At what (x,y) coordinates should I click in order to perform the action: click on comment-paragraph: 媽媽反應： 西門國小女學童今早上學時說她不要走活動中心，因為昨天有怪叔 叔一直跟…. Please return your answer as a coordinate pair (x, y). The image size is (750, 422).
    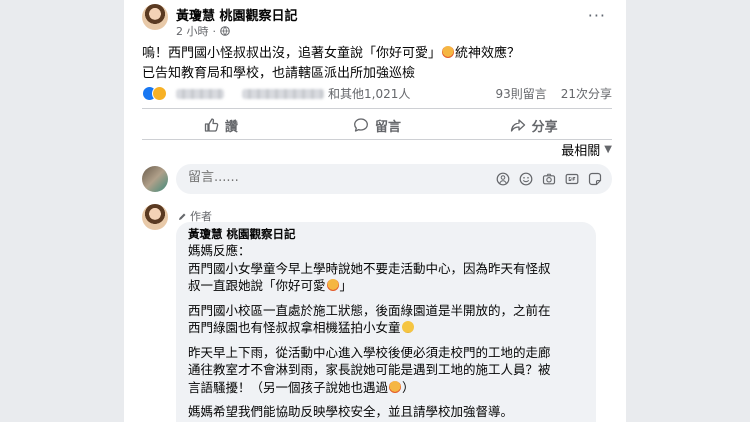
    Looking at the image, I should click on (369, 268).